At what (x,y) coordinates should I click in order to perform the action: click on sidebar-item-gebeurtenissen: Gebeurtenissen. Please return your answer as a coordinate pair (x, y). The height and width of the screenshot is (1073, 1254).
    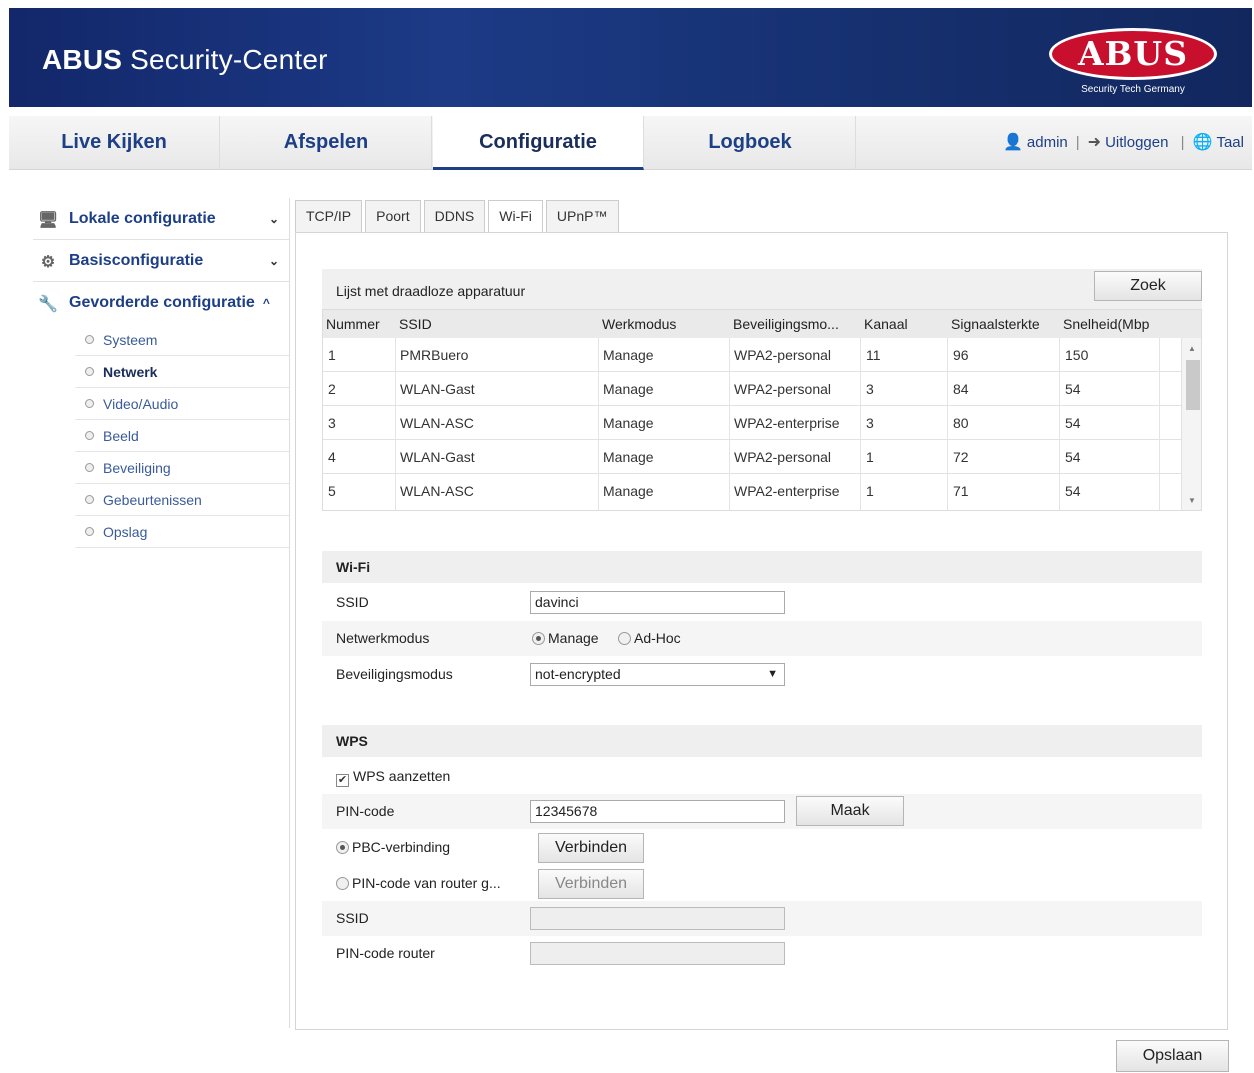
    Looking at the image, I should click on (182, 500).